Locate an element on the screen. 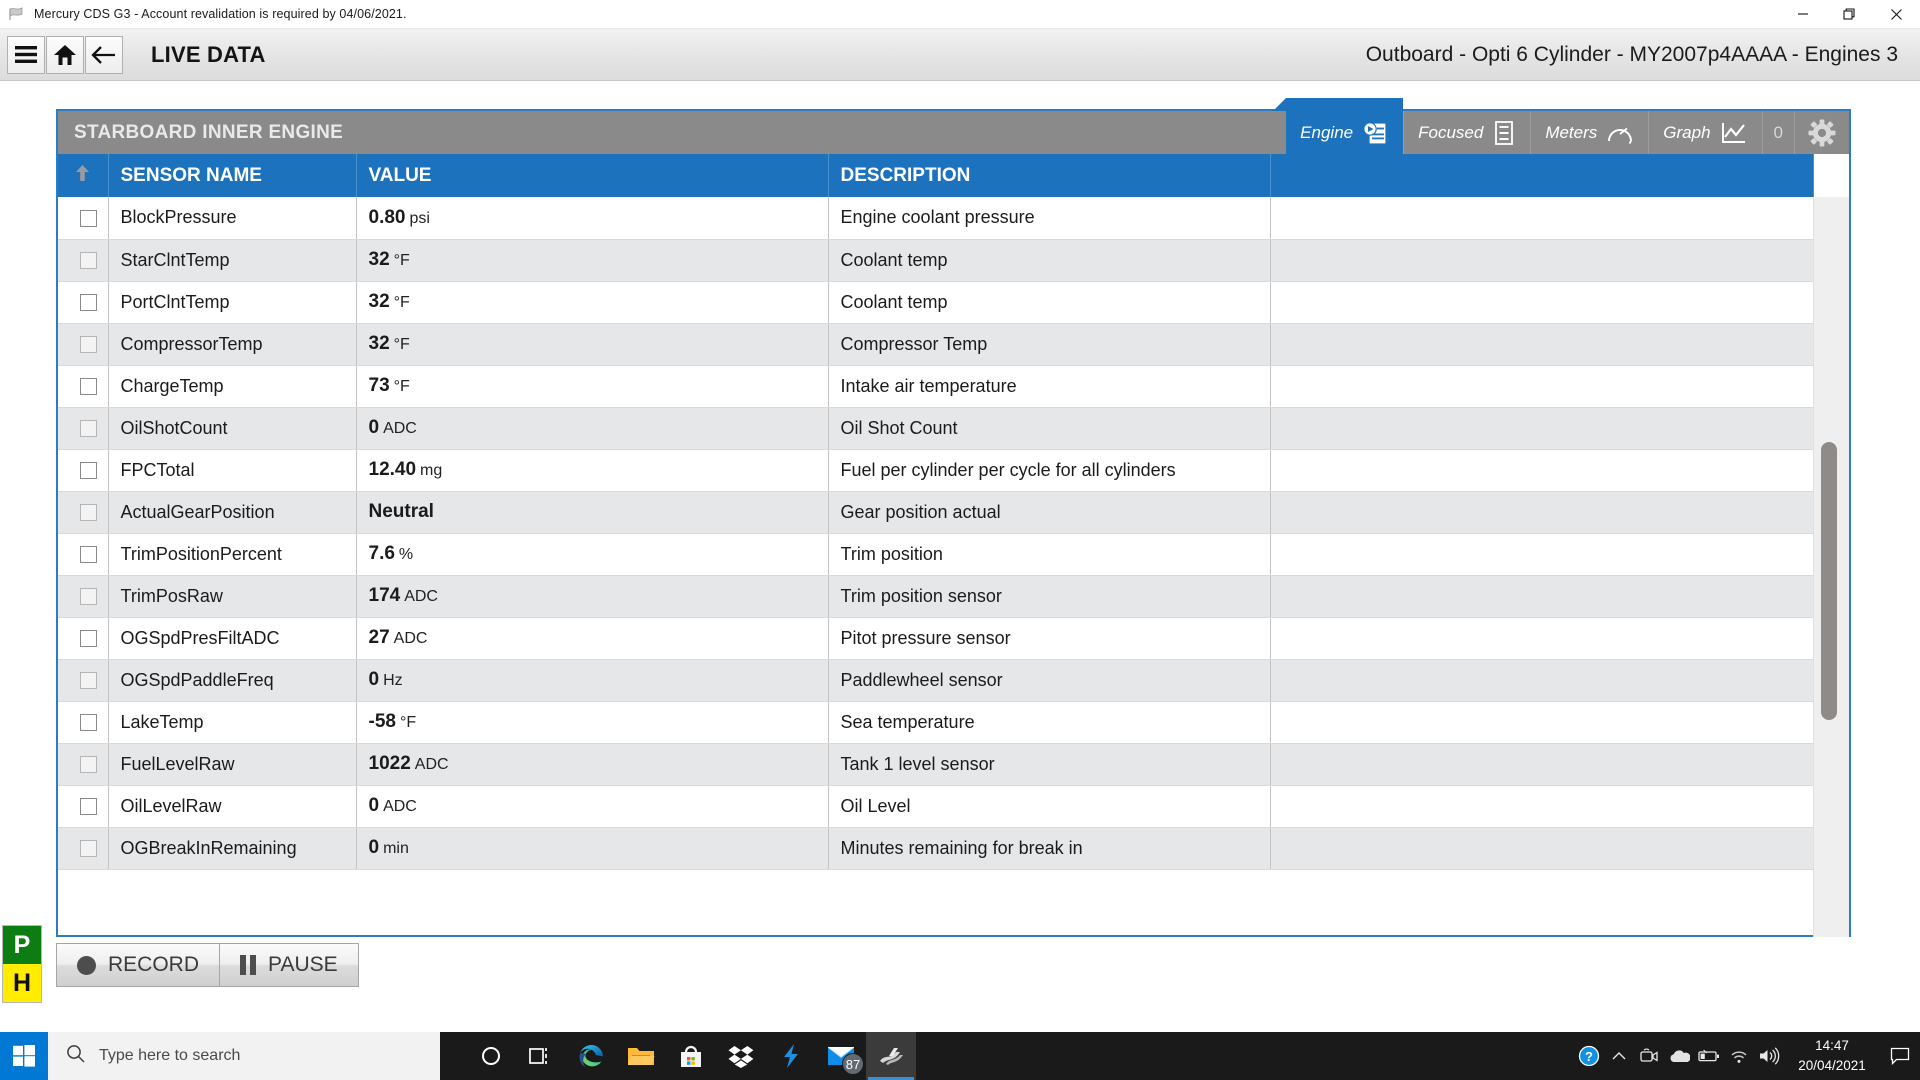 This screenshot has height=1080, width=1920. cell-value: 0 ADC is located at coordinates (592, 428).